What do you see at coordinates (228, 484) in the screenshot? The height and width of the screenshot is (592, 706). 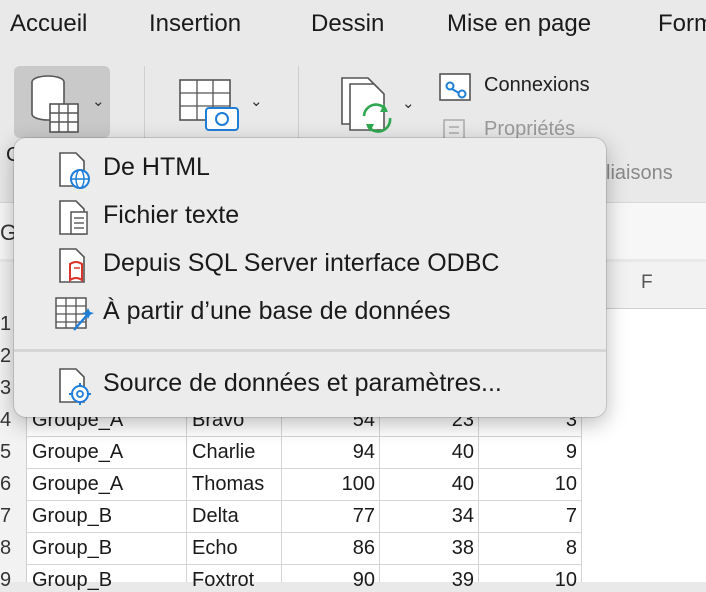 I see `table-cell: Thomas` at bounding box center [228, 484].